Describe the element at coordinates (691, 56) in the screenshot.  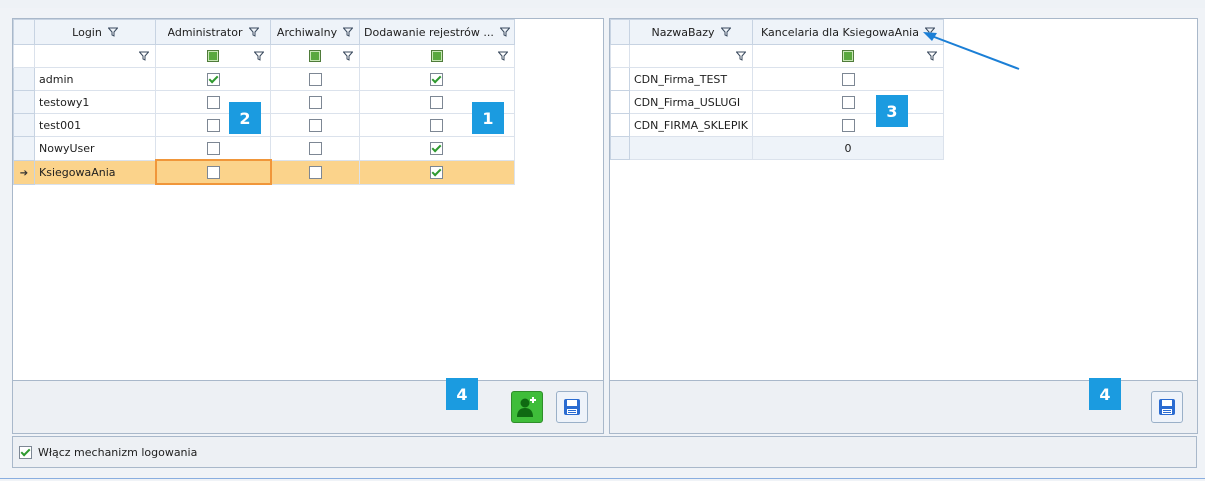
I see `filter-cell-nazwa-bazy` at that location.